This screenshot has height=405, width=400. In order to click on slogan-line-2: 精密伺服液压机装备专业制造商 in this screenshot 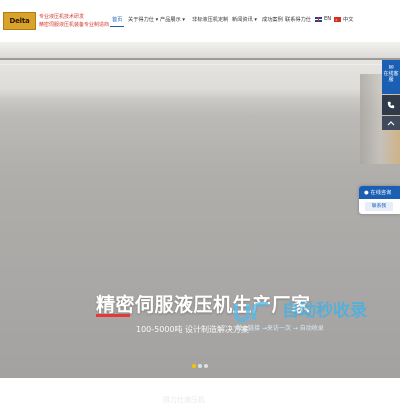, I will do `click(74, 25)`.